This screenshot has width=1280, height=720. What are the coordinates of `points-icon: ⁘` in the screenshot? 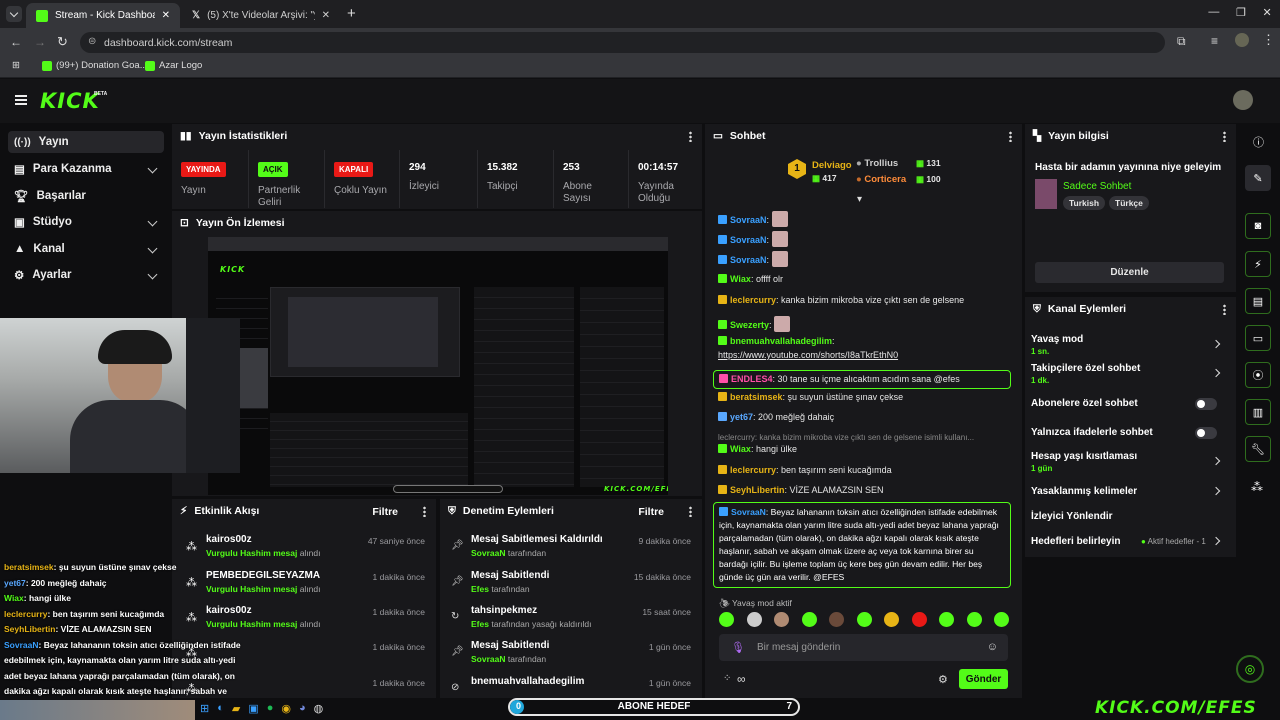 It's located at (727, 678).